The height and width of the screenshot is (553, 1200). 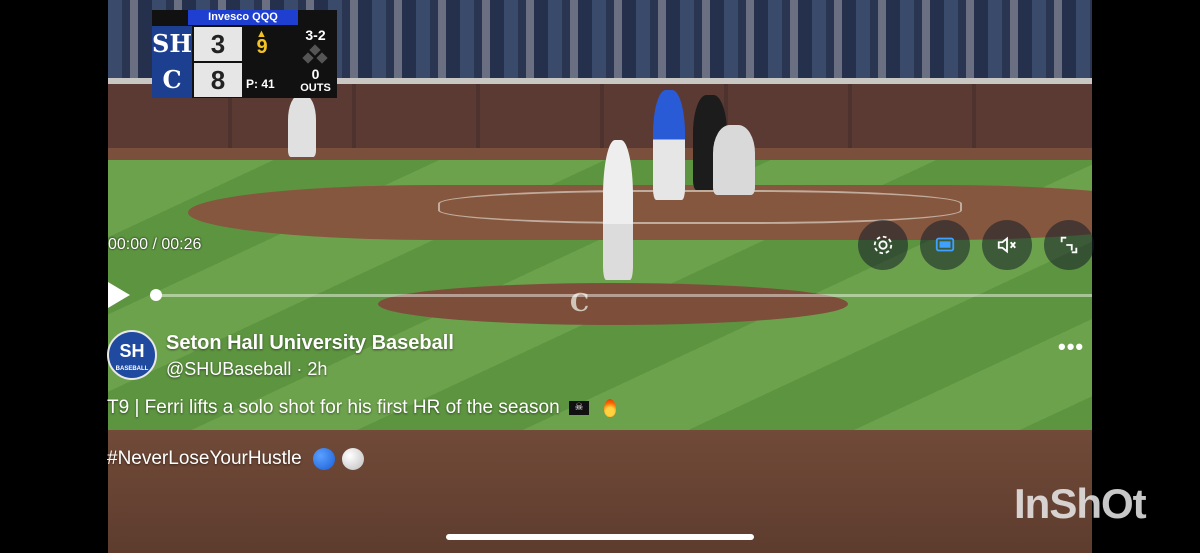 I want to click on mute-icon, so click(x=1006, y=245).